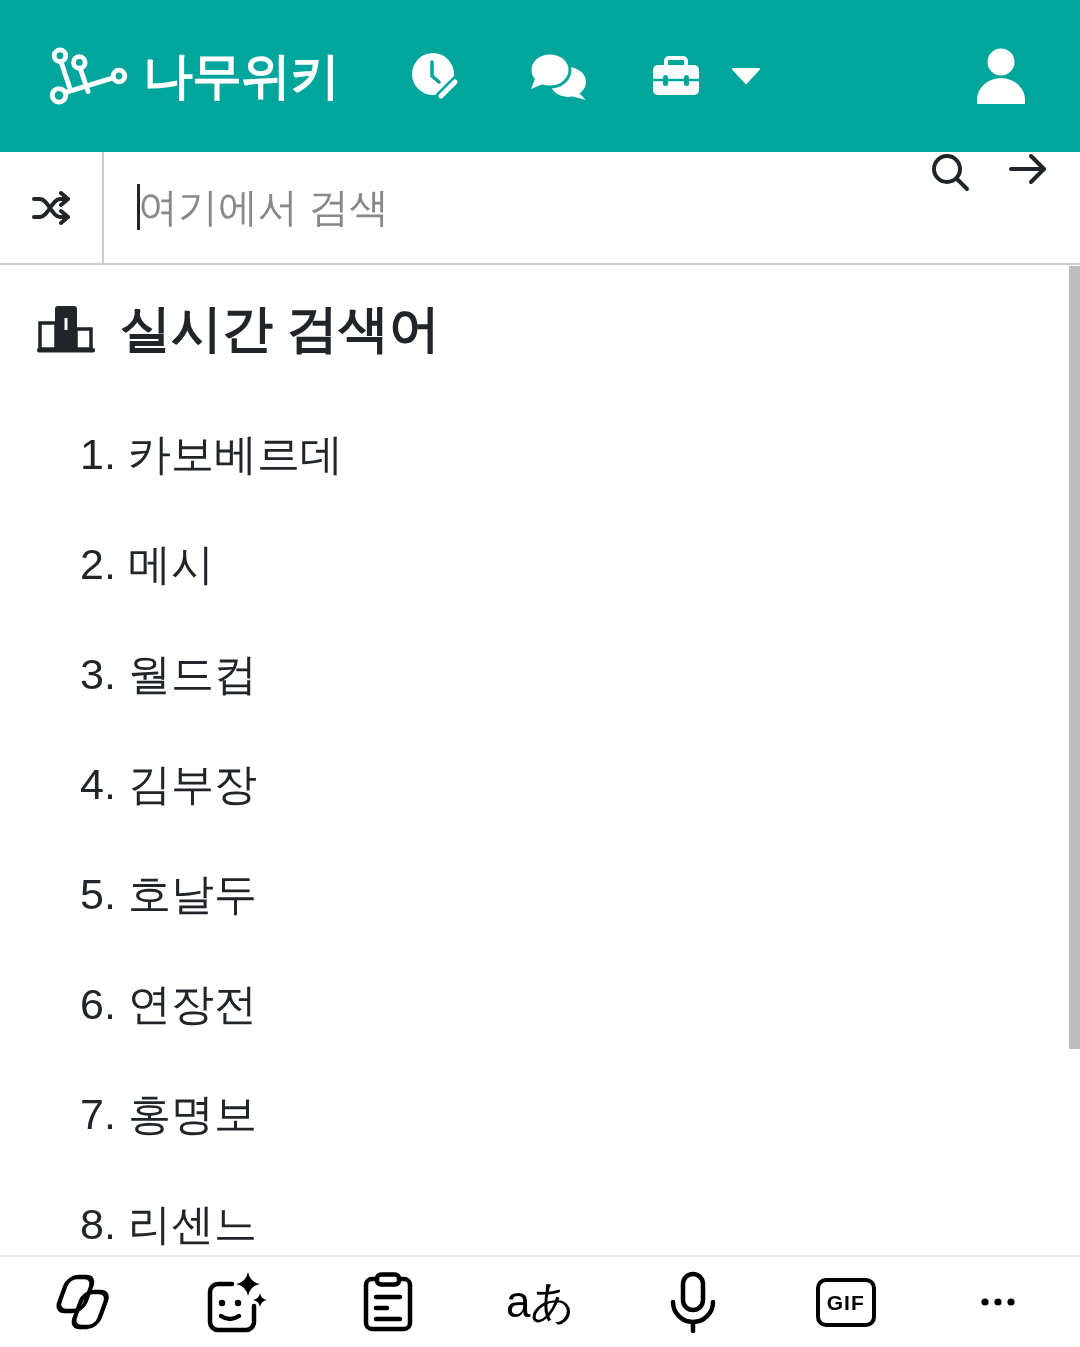 The image size is (1080, 1347). Describe the element at coordinates (693, 1302) in the screenshot. I see `microphone-icon` at that location.